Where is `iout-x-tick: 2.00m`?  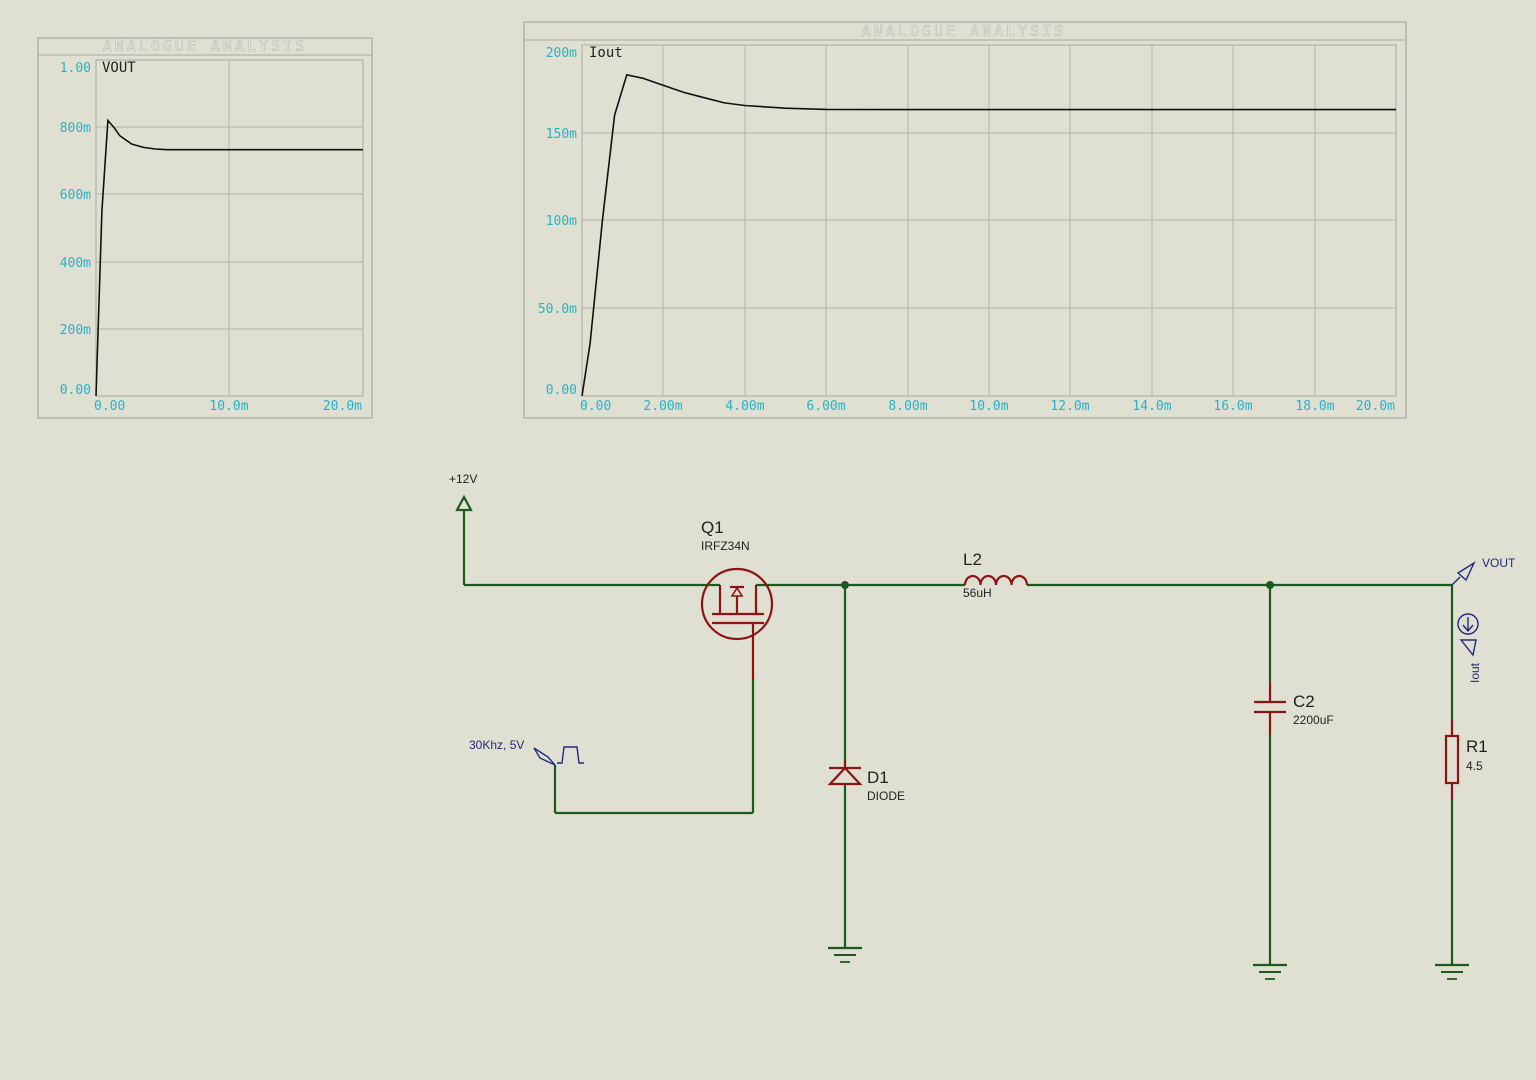
iout-x-tick: 2.00m is located at coordinates (662, 406).